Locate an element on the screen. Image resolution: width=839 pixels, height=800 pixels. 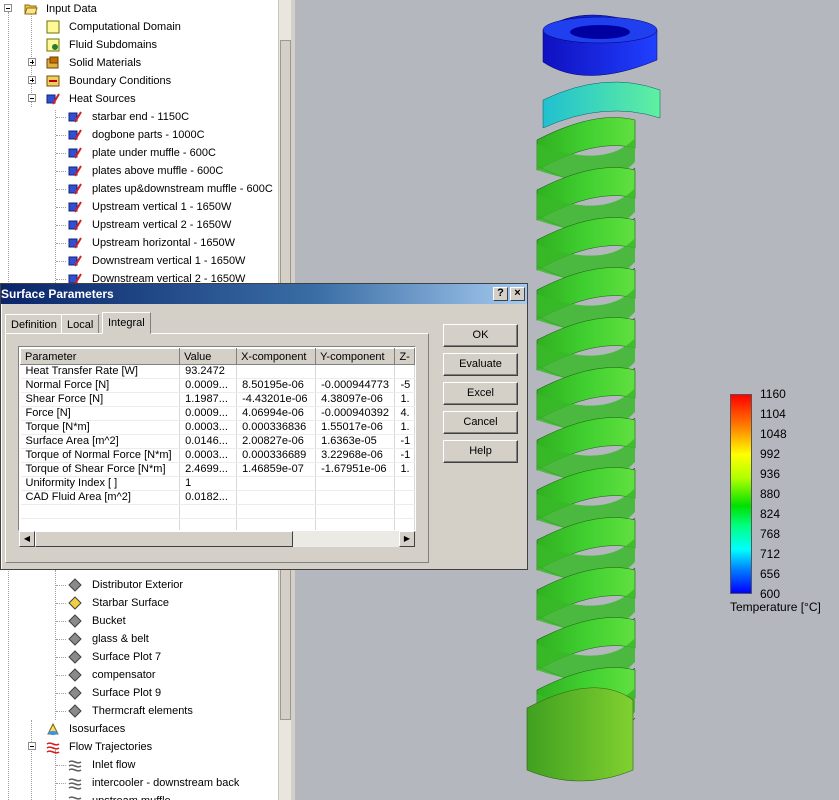
table-cell: Shear Force [N] is located at coordinates (100, 399).